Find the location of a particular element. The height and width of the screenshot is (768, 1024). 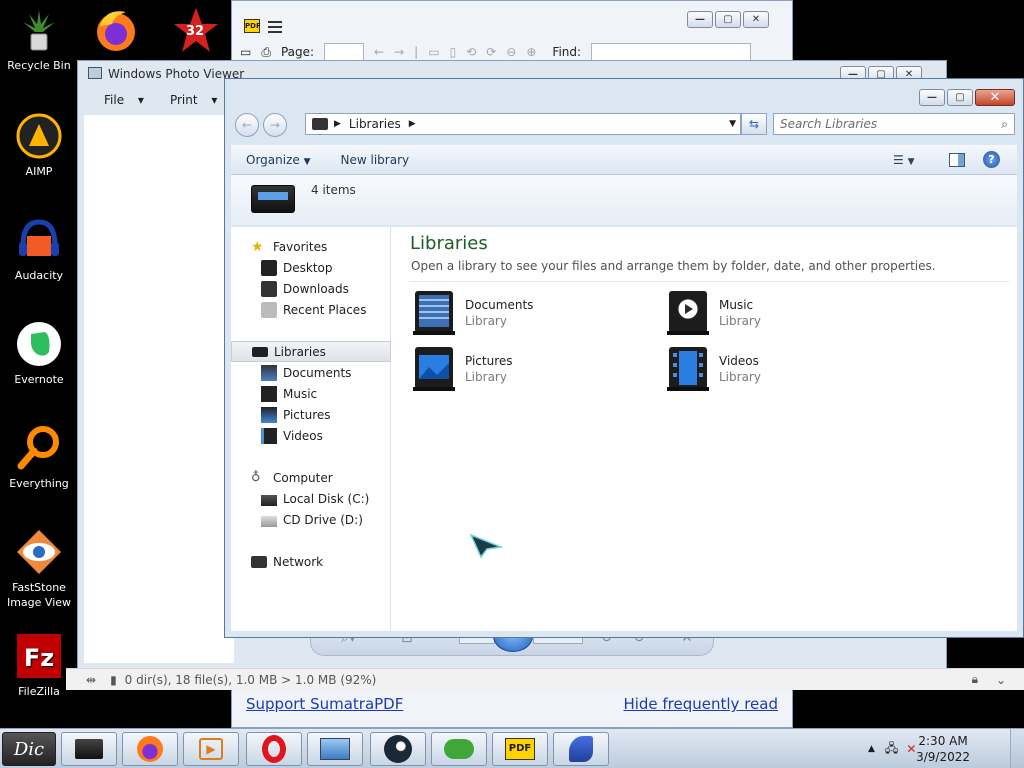

desktop-icon-everything: Everything is located at coordinates (39, 457).